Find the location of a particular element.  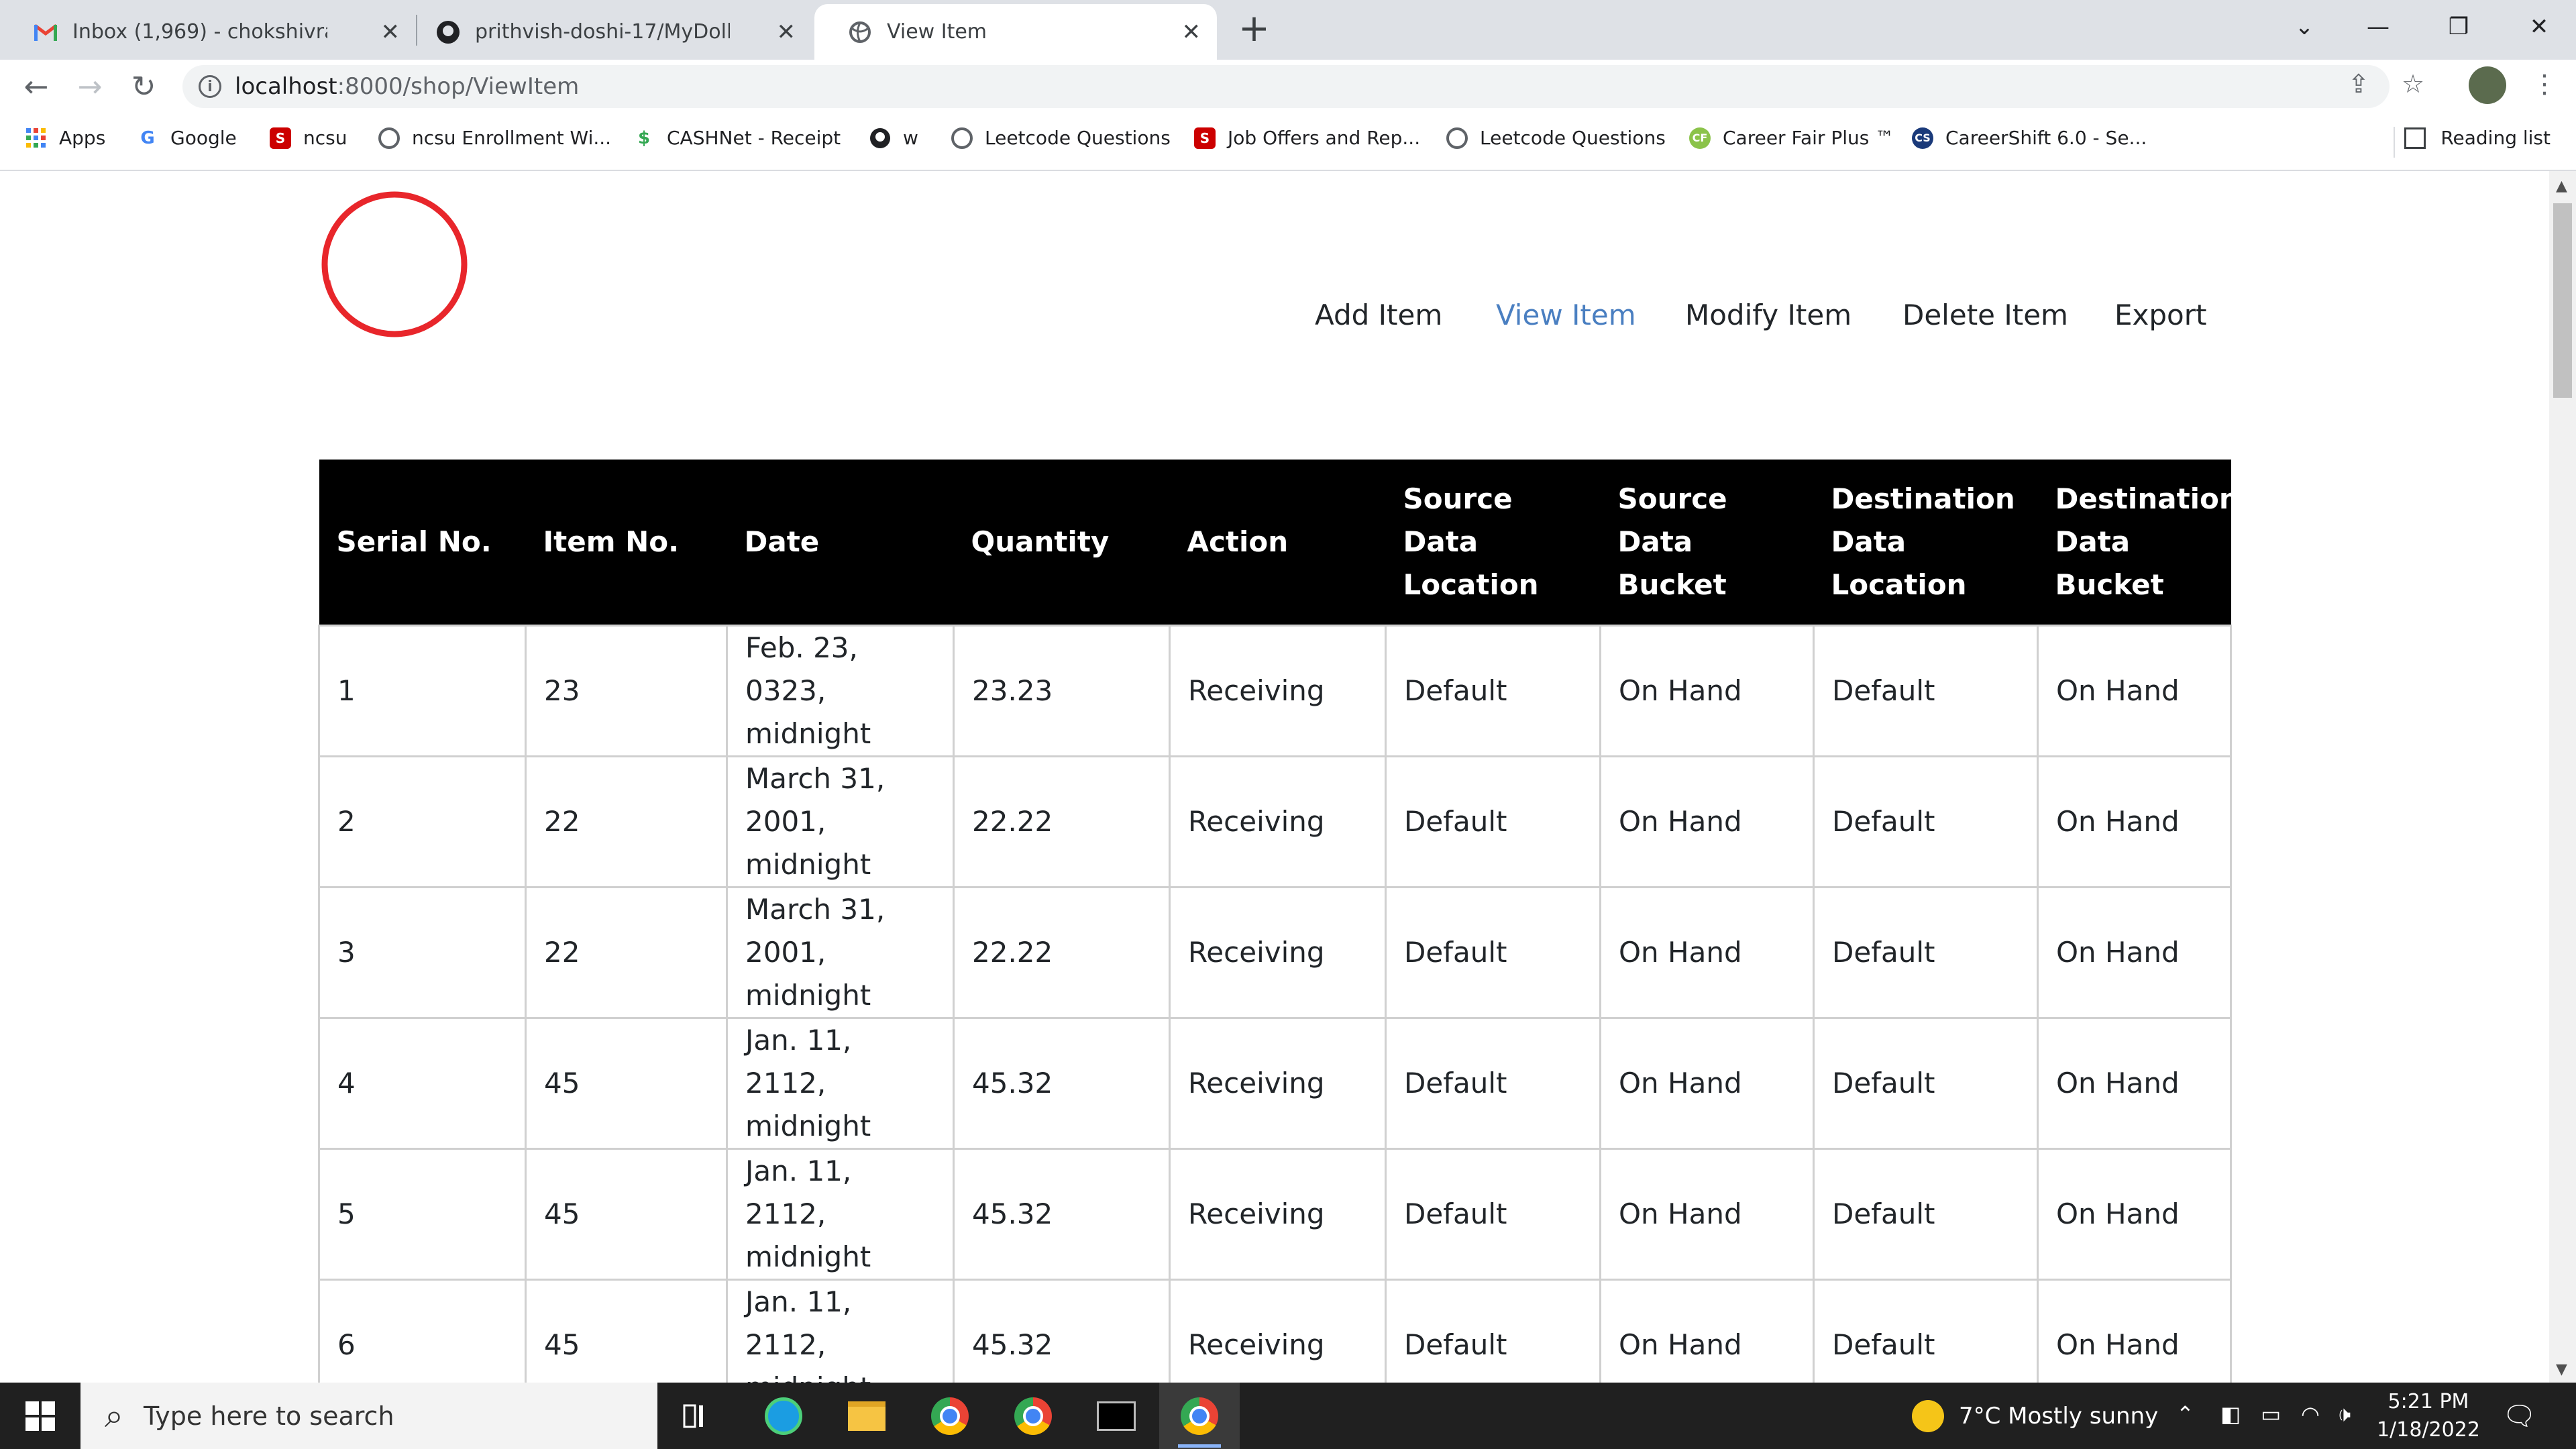

bookmark-leetcode-1: Leetcode Questions is located at coordinates (1061, 138).